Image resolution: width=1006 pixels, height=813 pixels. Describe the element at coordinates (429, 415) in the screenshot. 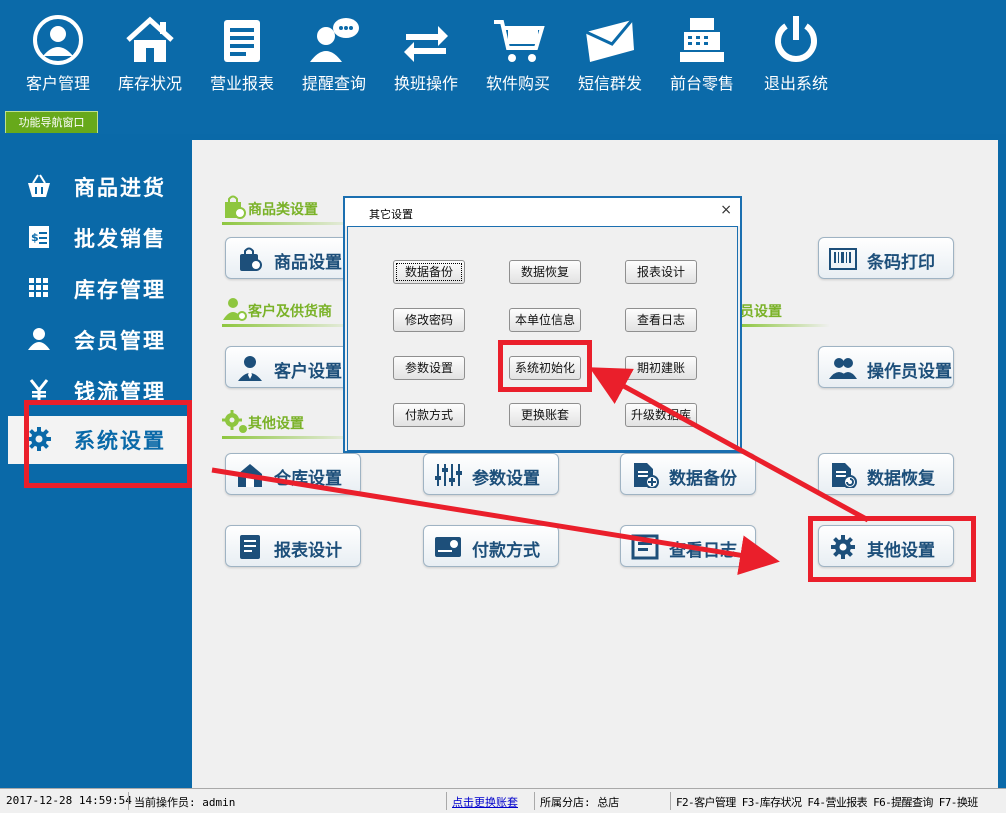

I see `dialog-payment-method-button: 付款方式` at that location.